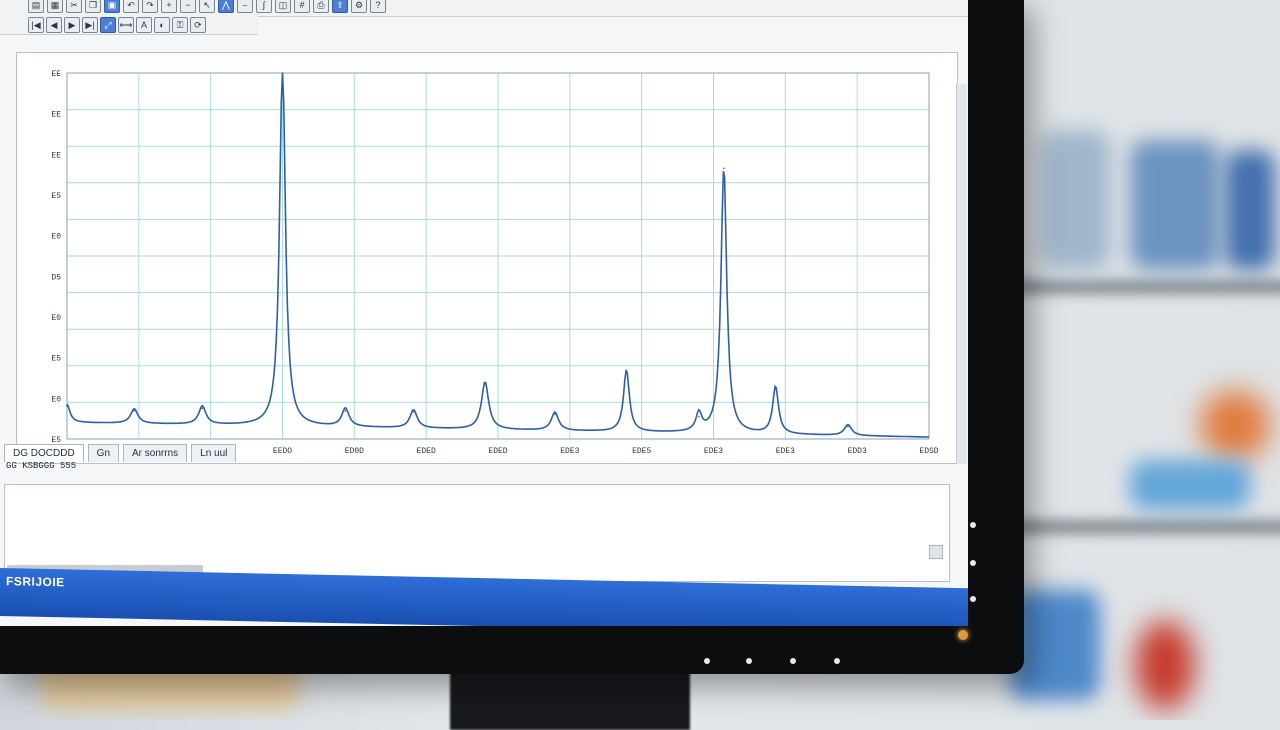 This screenshot has width=1280, height=730. I want to click on undo-icon: ↶, so click(131, 6).